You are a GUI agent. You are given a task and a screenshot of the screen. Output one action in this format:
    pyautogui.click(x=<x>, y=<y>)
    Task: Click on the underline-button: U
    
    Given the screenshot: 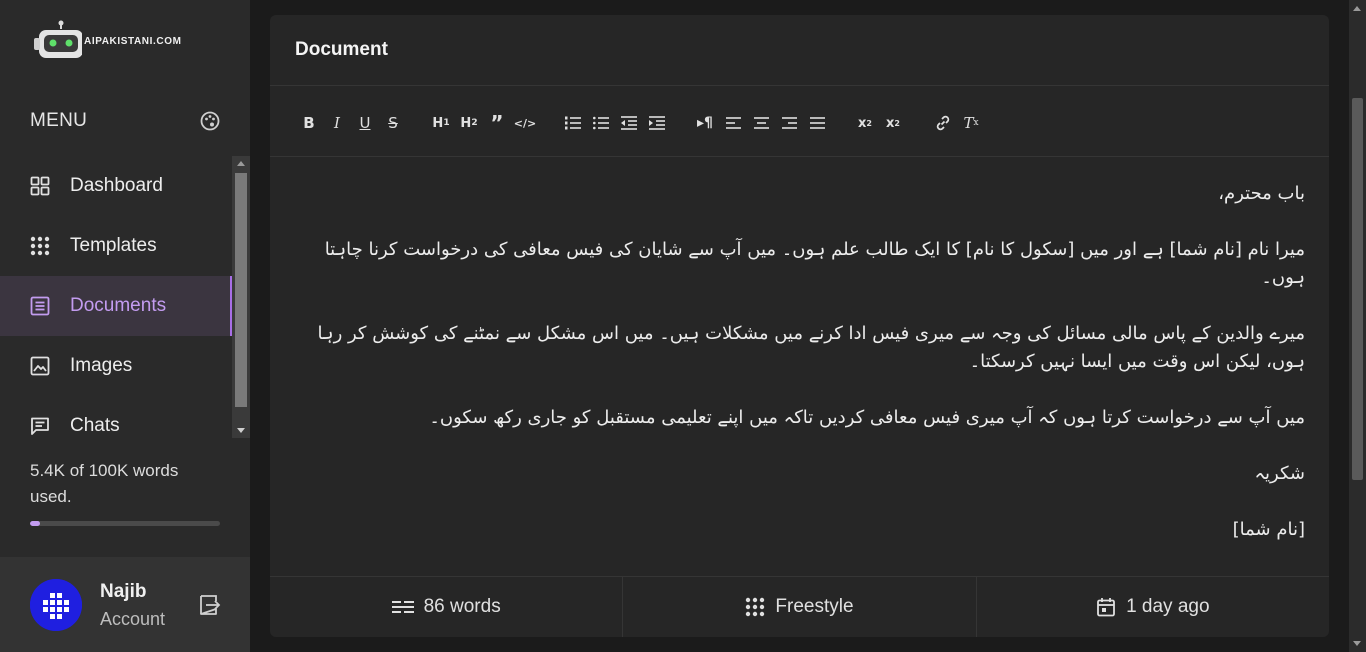 What is the action you would take?
    pyautogui.click(x=365, y=123)
    